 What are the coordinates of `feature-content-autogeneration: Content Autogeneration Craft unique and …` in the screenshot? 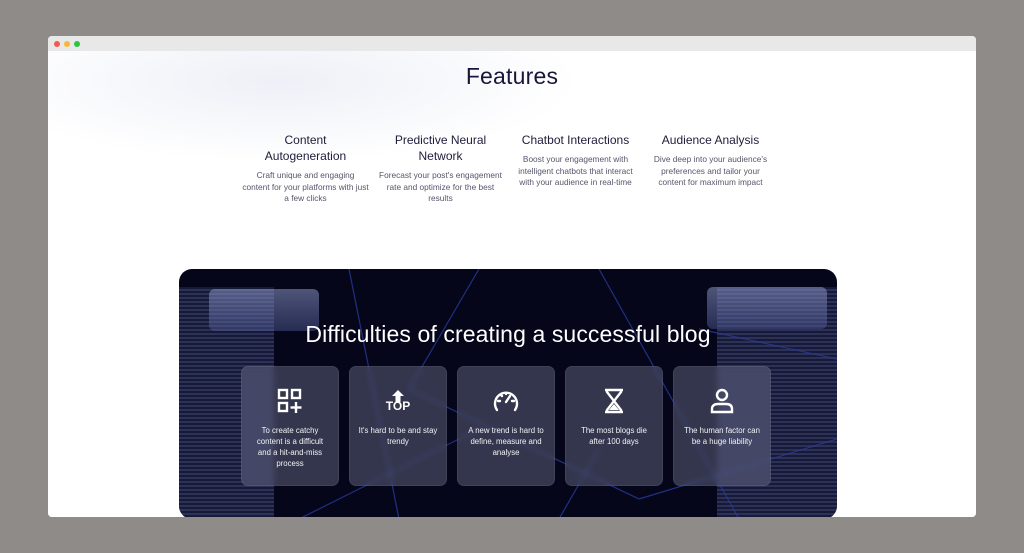 It's located at (305, 168).